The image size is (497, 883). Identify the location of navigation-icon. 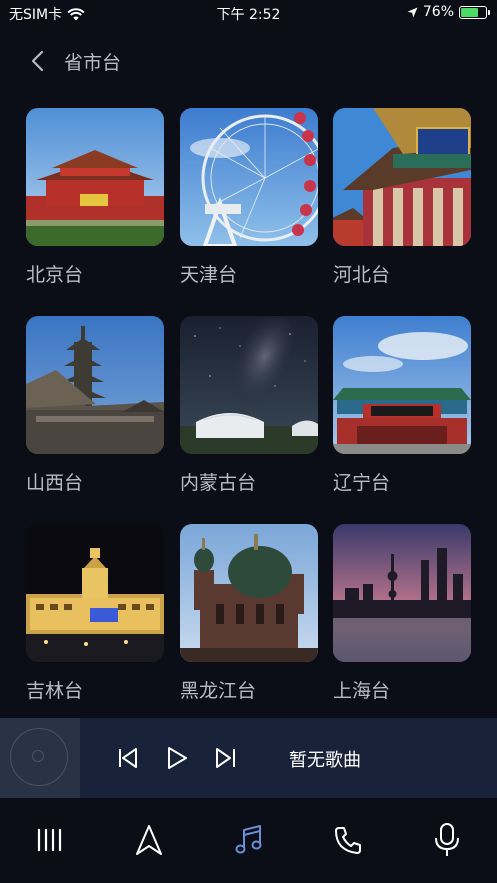
(149, 840).